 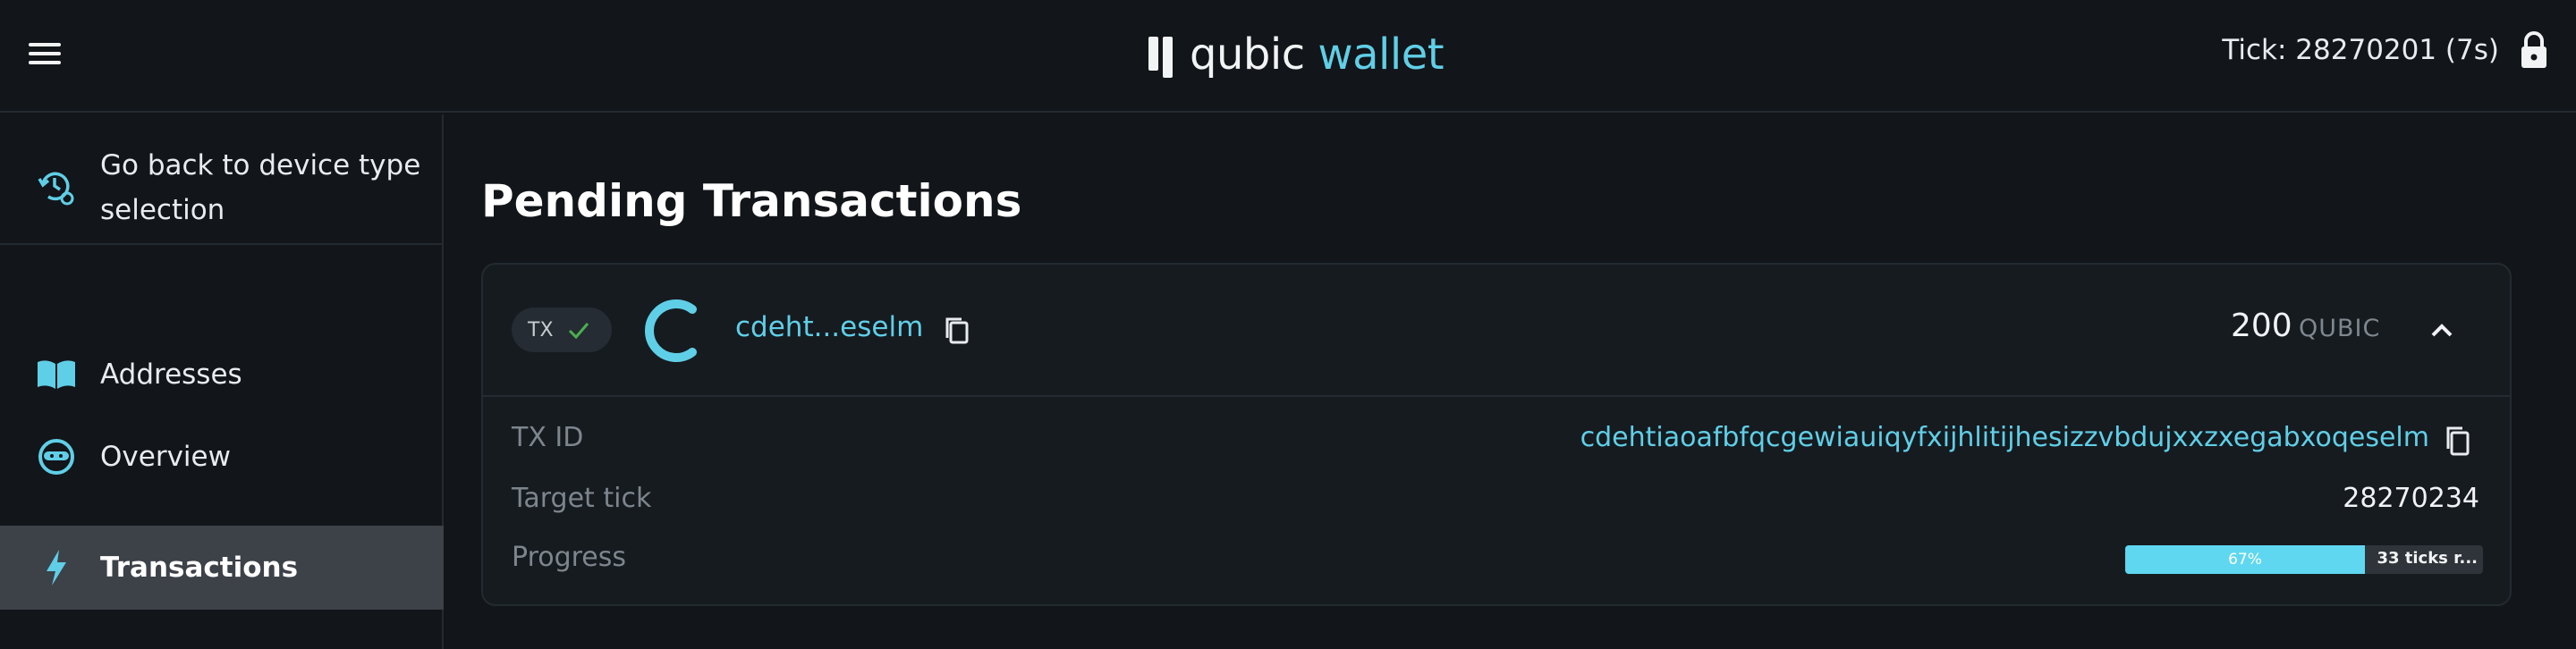 I want to click on qubic-logo-icon, so click(x=1162, y=55).